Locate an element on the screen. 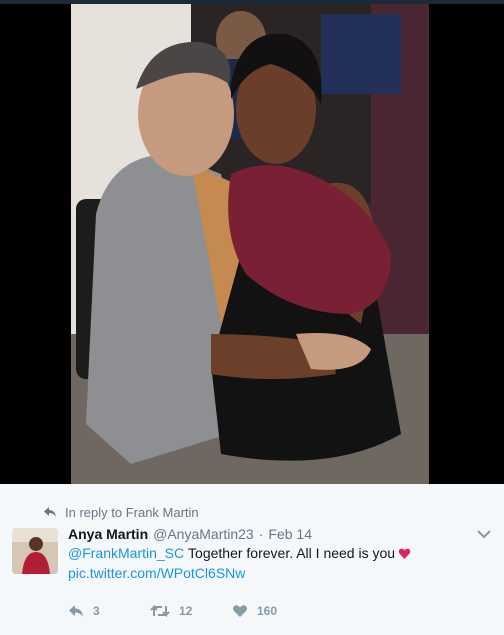 The image size is (504, 635). reply-context-label: In reply to Frank Martin is located at coordinates (132, 512).